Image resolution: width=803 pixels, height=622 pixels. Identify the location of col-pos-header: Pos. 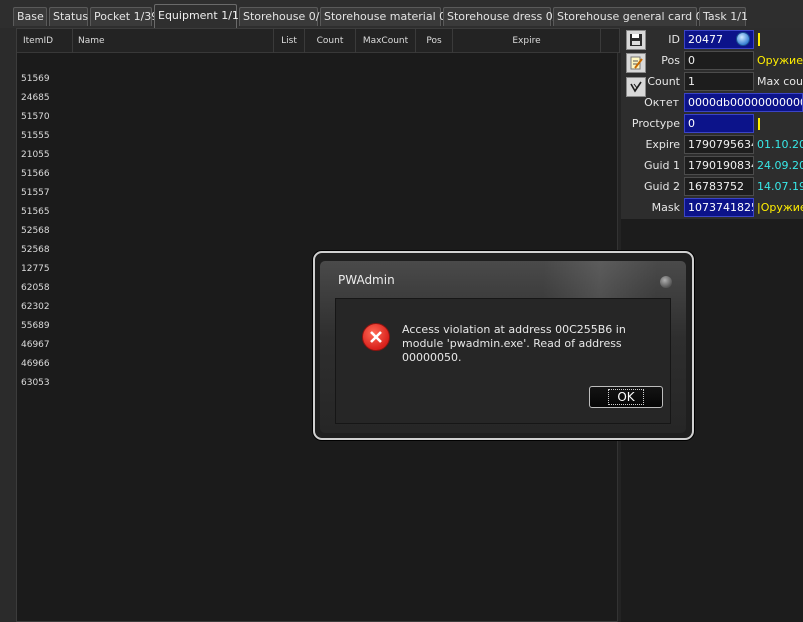
(434, 41).